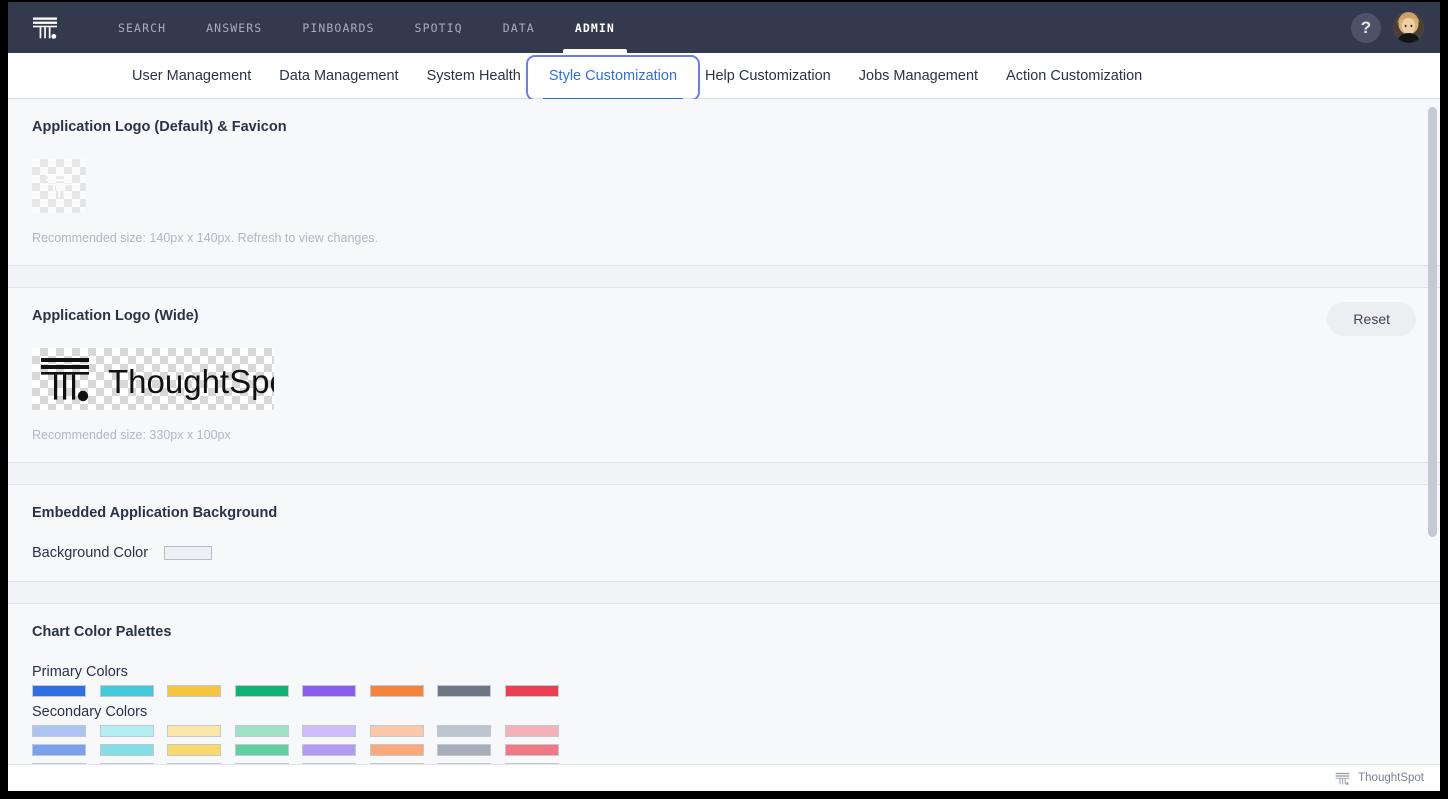  I want to click on footer-watermark-label: ThoughtSpot, so click(1391, 778).